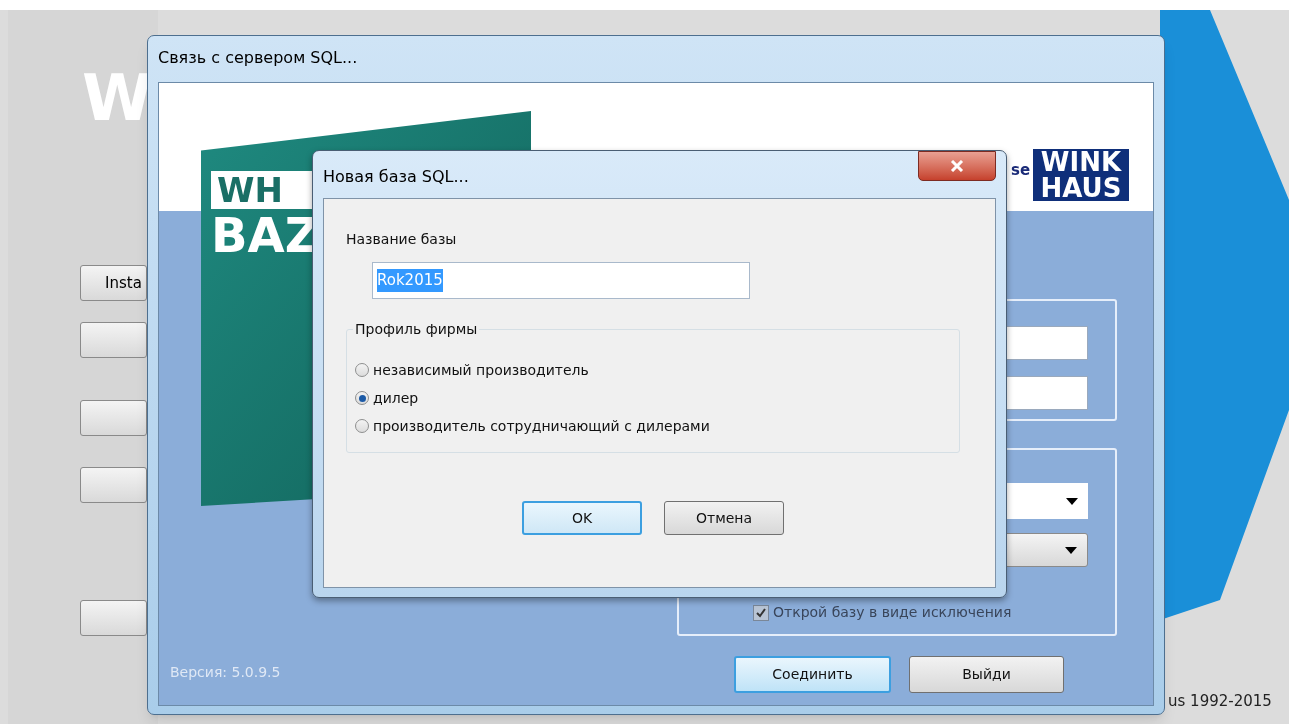  I want to click on version-text: Версия: 5.0.9.5, so click(225, 672).